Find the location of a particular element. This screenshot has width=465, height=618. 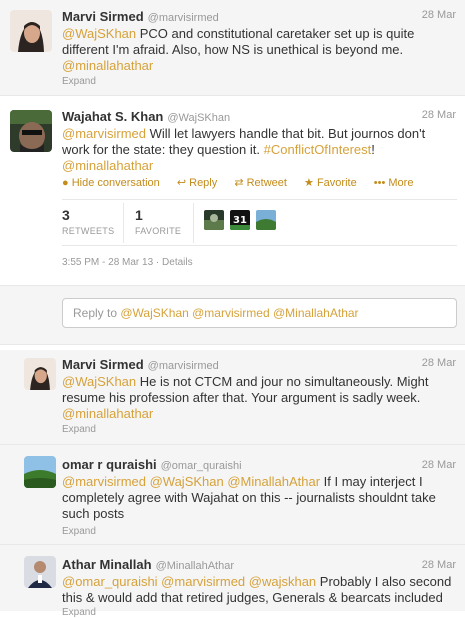

favoriter-avatar: 31 is located at coordinates (240, 220).